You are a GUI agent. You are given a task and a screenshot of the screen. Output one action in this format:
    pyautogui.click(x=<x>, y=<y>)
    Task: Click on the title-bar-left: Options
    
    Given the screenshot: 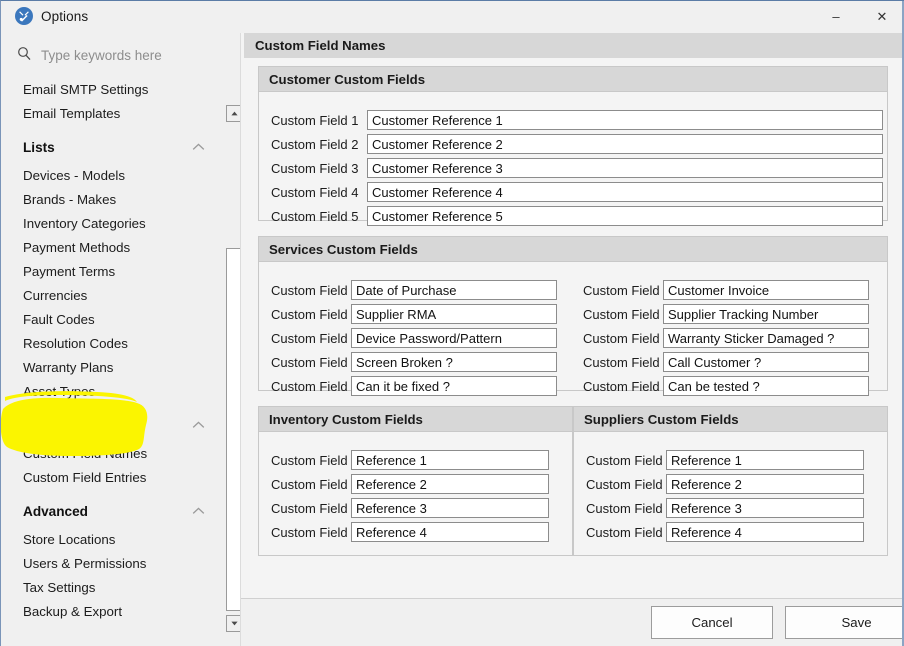 What is the action you would take?
    pyautogui.click(x=51, y=16)
    